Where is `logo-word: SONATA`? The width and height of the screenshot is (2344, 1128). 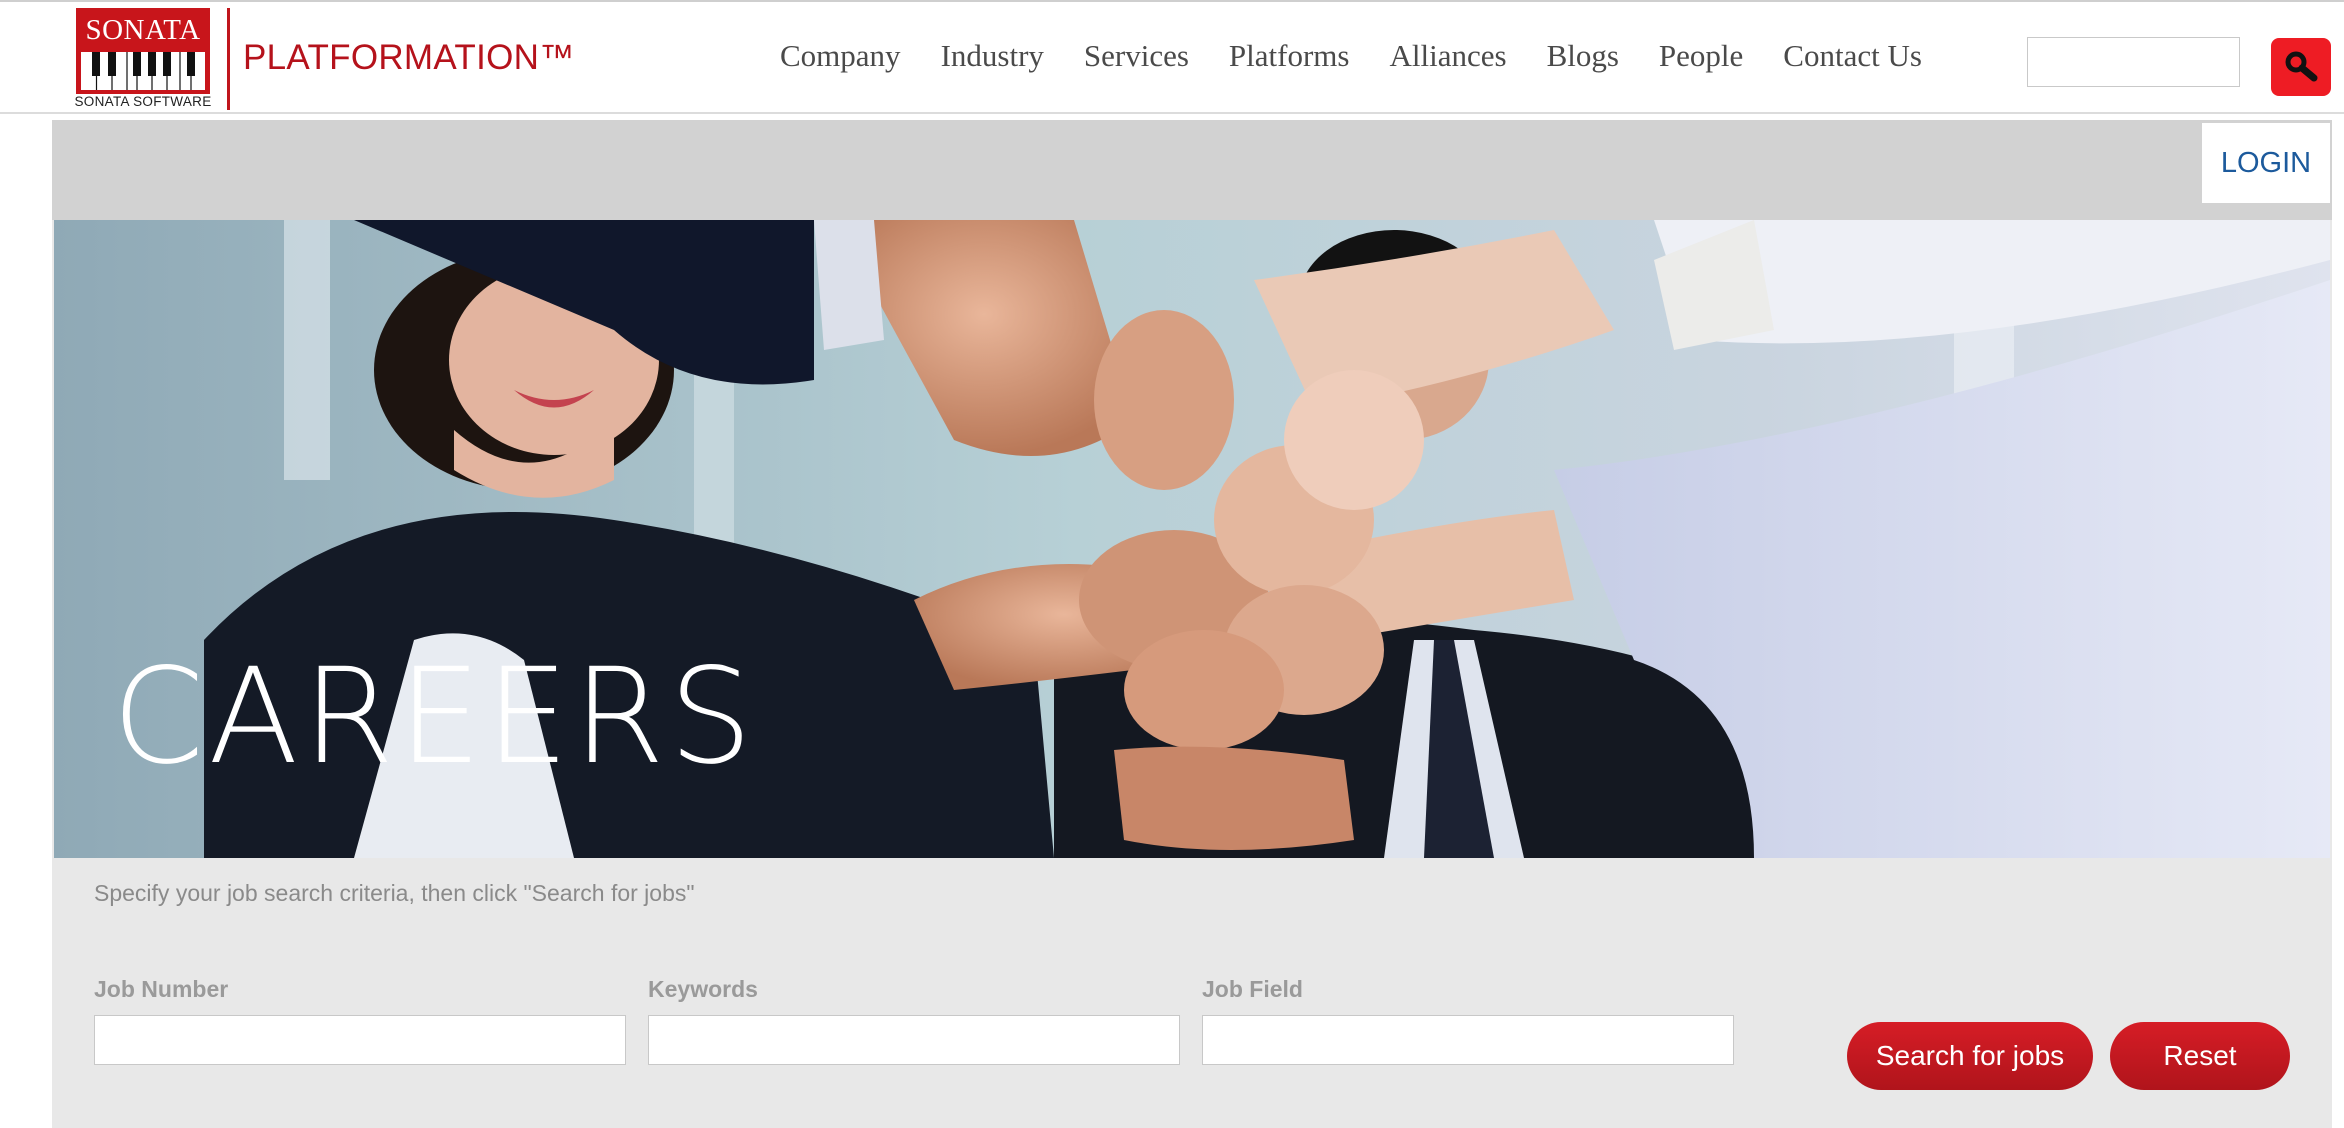
logo-word: SONATA is located at coordinates (143, 30).